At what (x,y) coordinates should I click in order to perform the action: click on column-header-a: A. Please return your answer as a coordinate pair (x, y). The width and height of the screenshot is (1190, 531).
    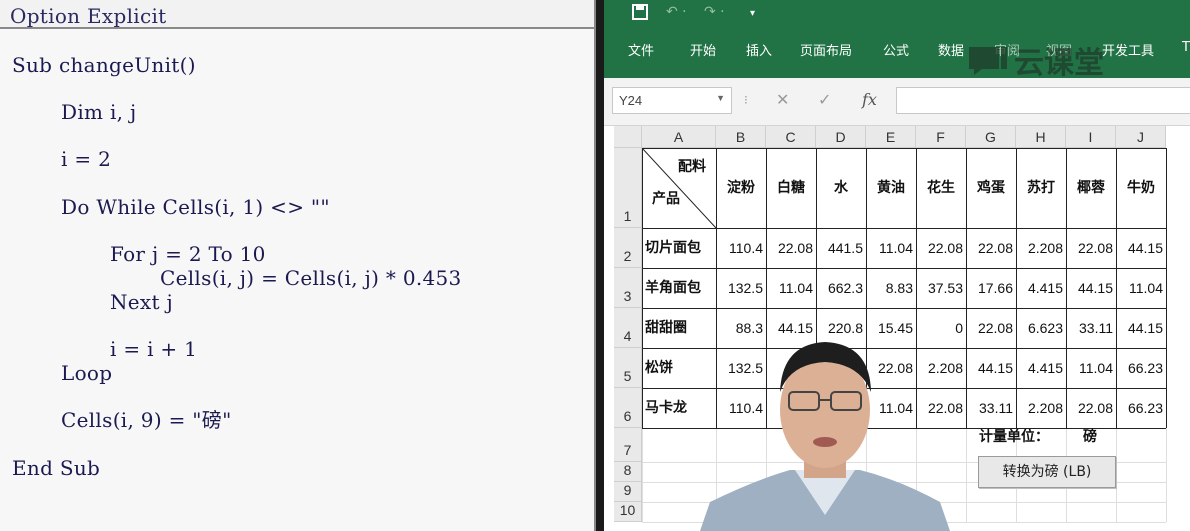
    Looking at the image, I should click on (679, 137).